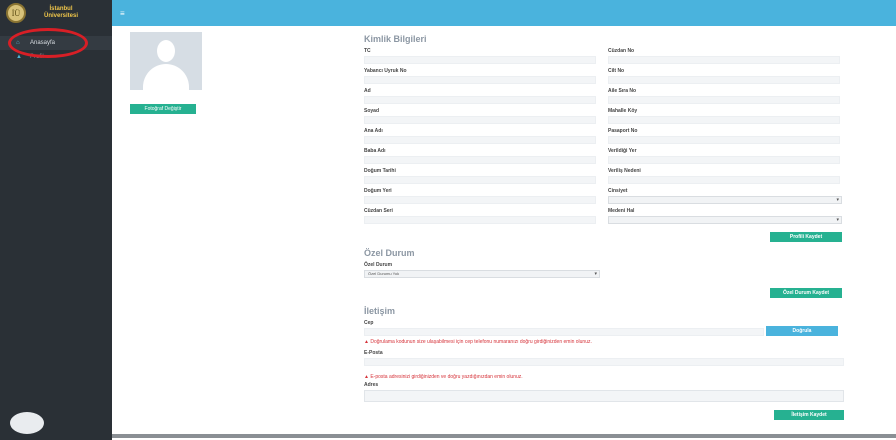 The width and height of the screenshot is (896, 440). I want to click on brand-name: İstanbul Üniversitesi, so click(61, 13).